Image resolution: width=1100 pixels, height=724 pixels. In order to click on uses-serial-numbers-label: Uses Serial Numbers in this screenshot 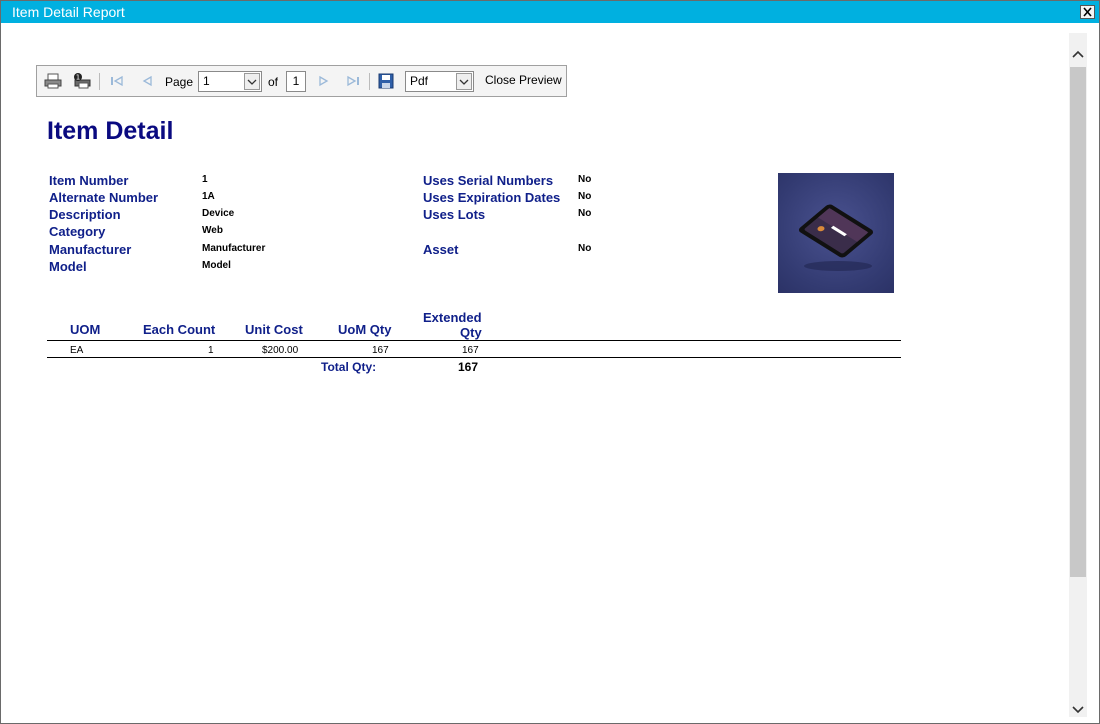, I will do `click(488, 180)`.